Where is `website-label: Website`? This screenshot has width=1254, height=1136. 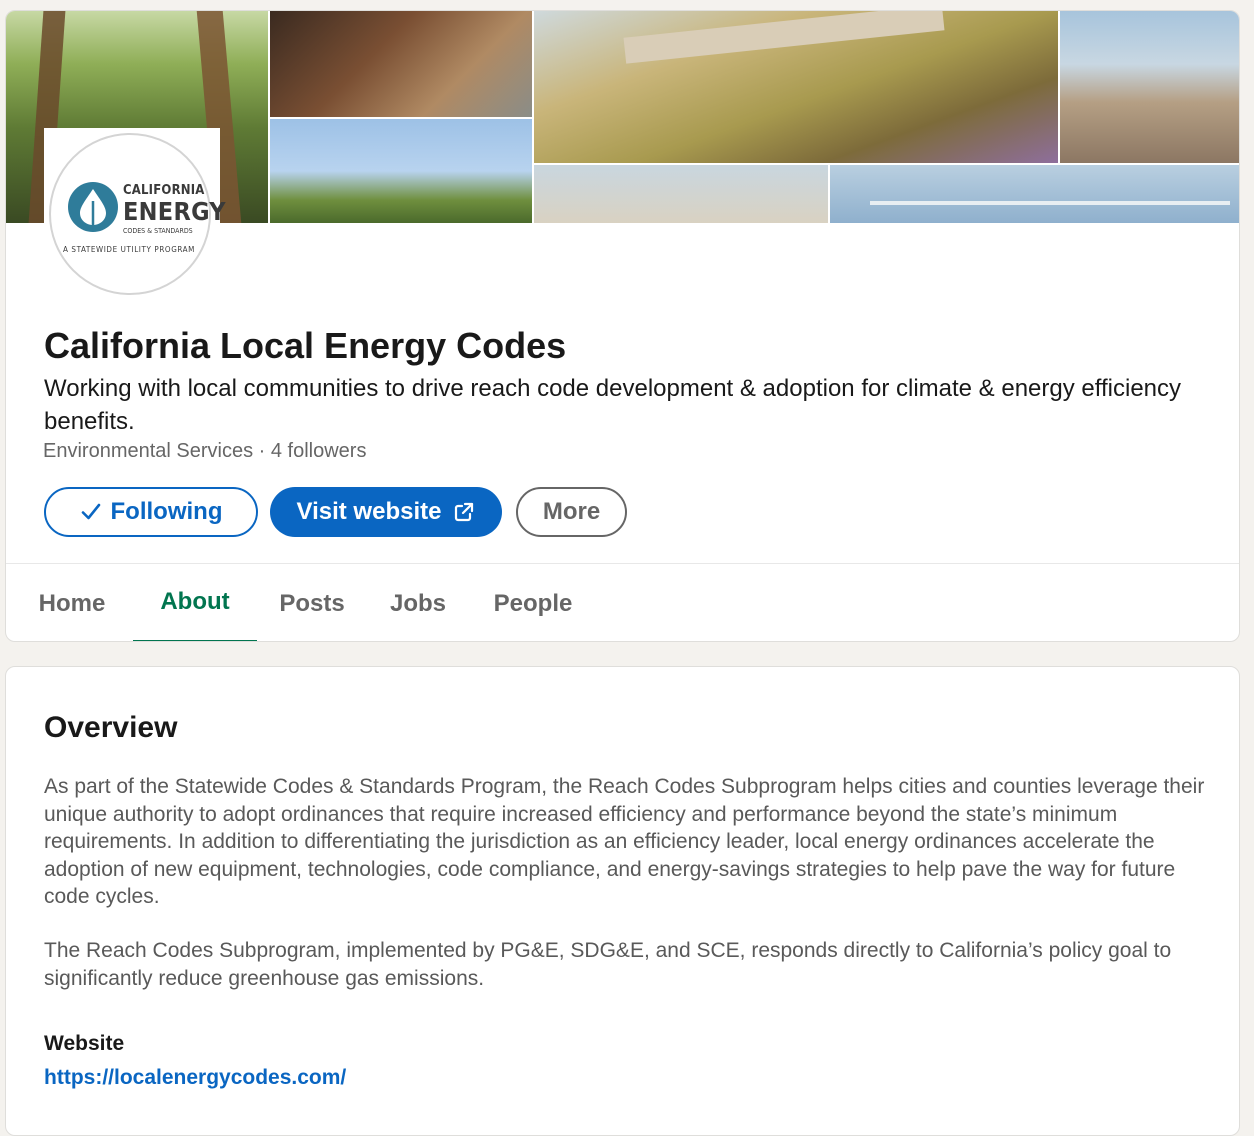
website-label: Website is located at coordinates (84, 1043).